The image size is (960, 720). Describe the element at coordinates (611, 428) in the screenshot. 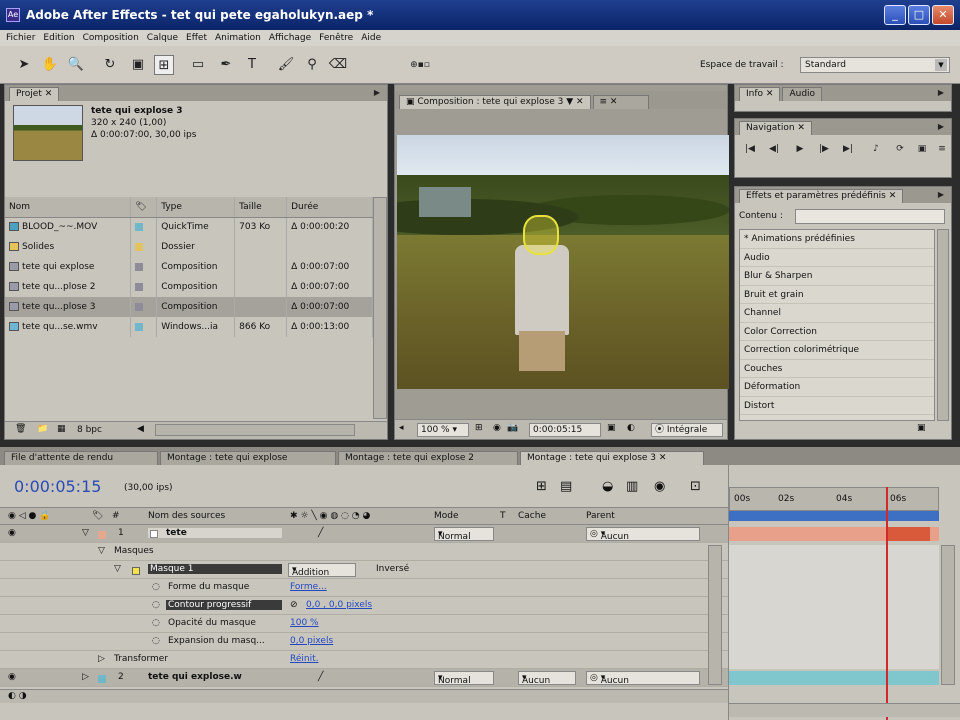

I see `camera-icon: ▣` at that location.